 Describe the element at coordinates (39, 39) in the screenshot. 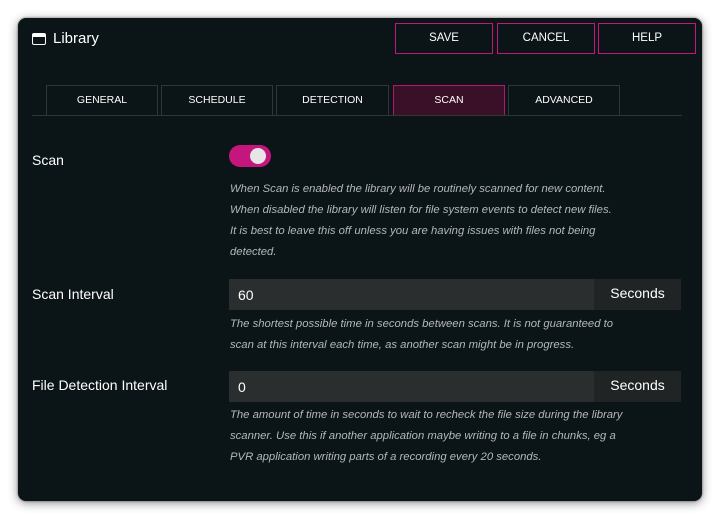

I see `window-icon` at that location.